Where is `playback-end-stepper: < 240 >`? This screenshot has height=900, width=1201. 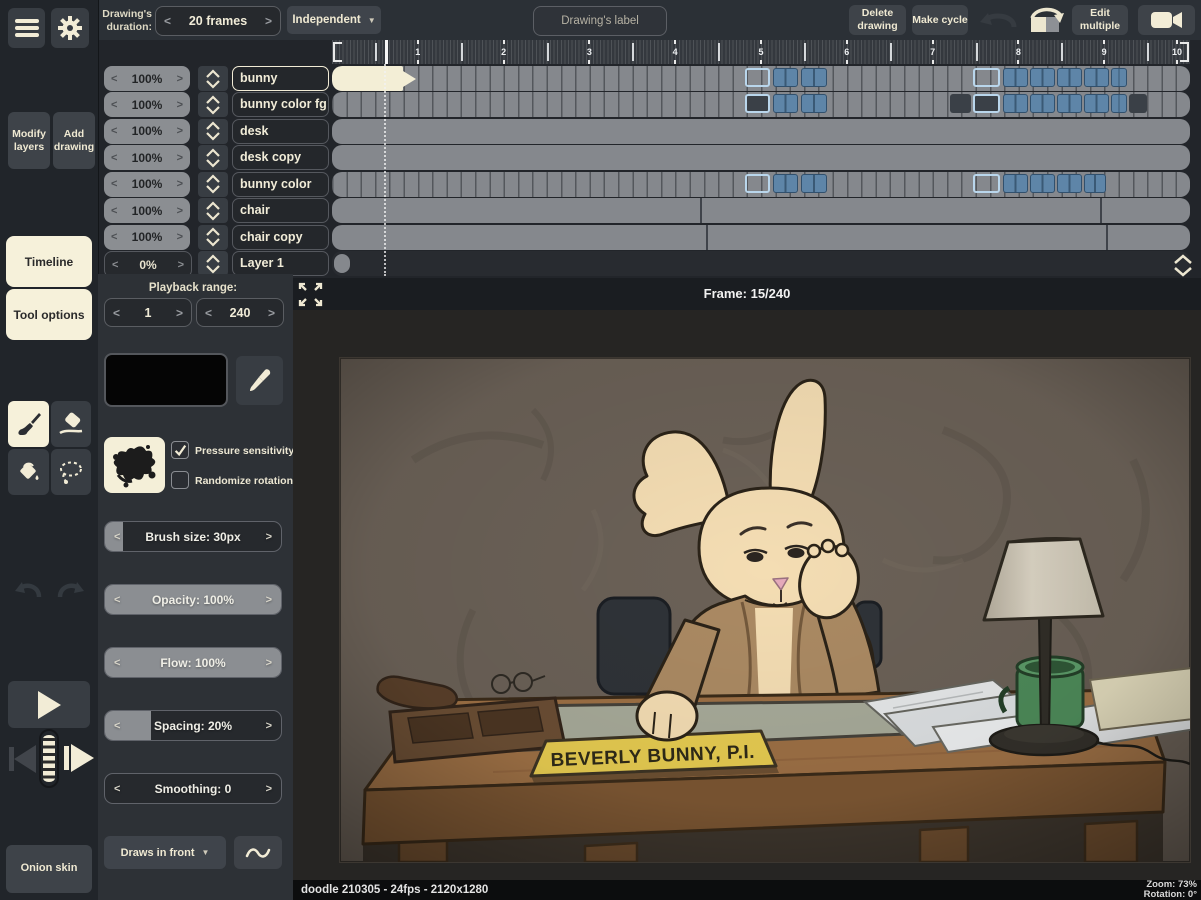 playback-end-stepper: < 240 > is located at coordinates (240, 312).